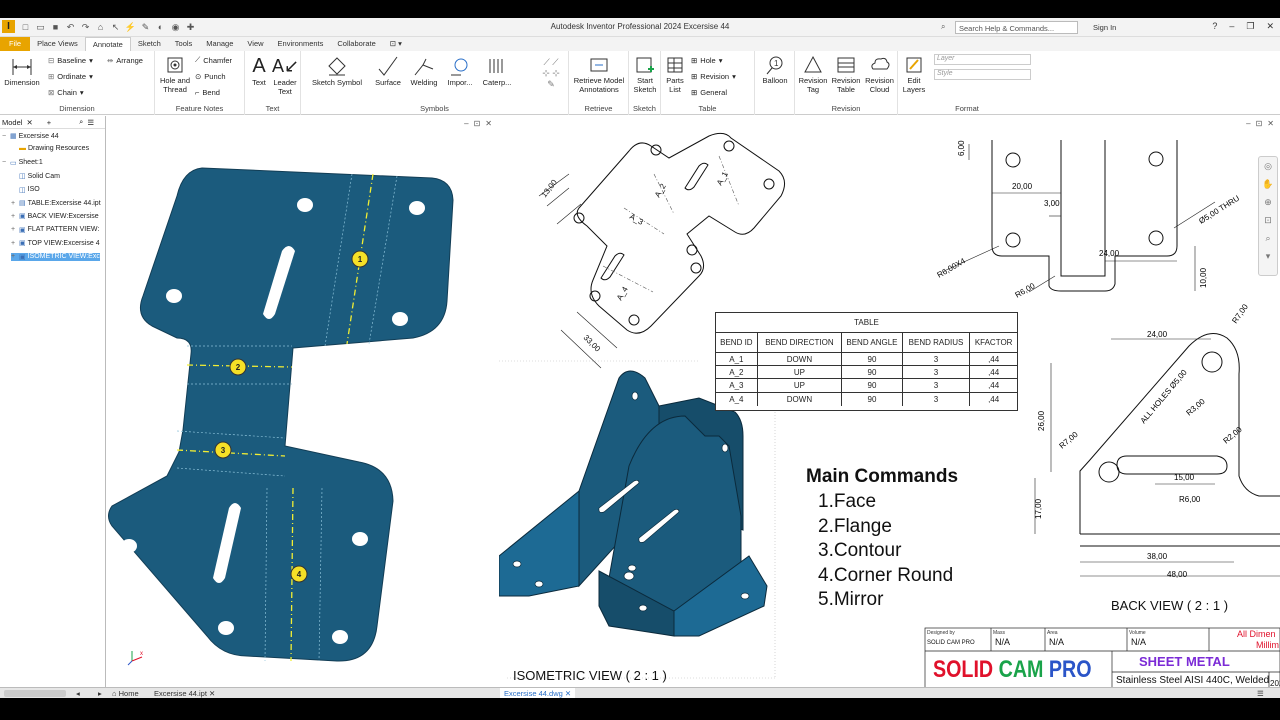  Describe the element at coordinates (210, 76) in the screenshot. I see `punch-button: ⊙ Punch` at that location.